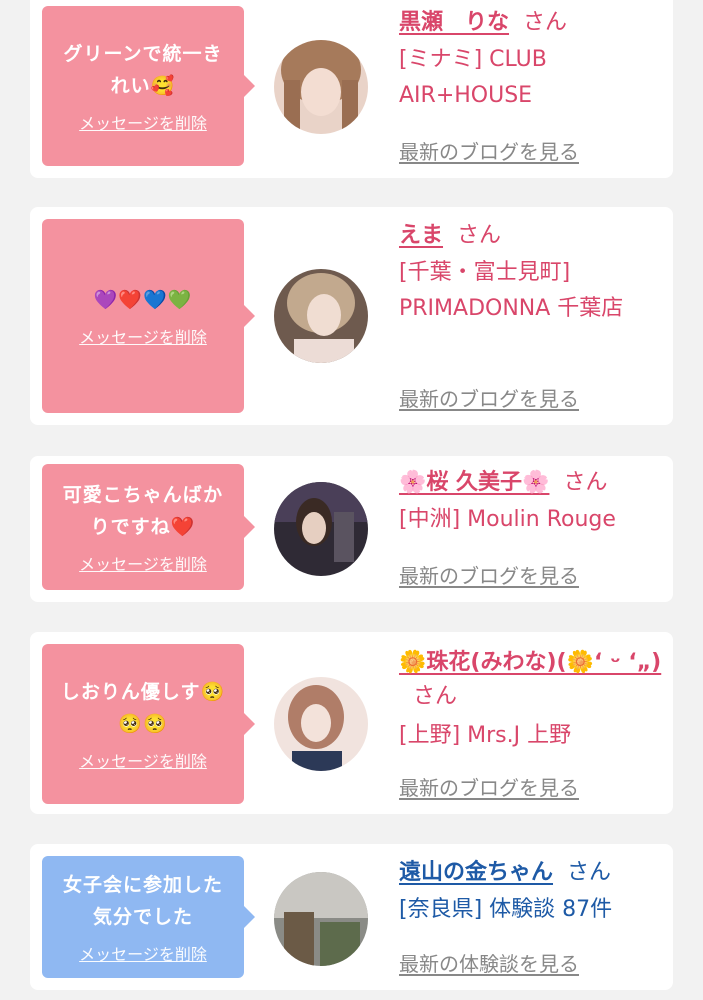  I want to click on name-link: えま, so click(421, 235).